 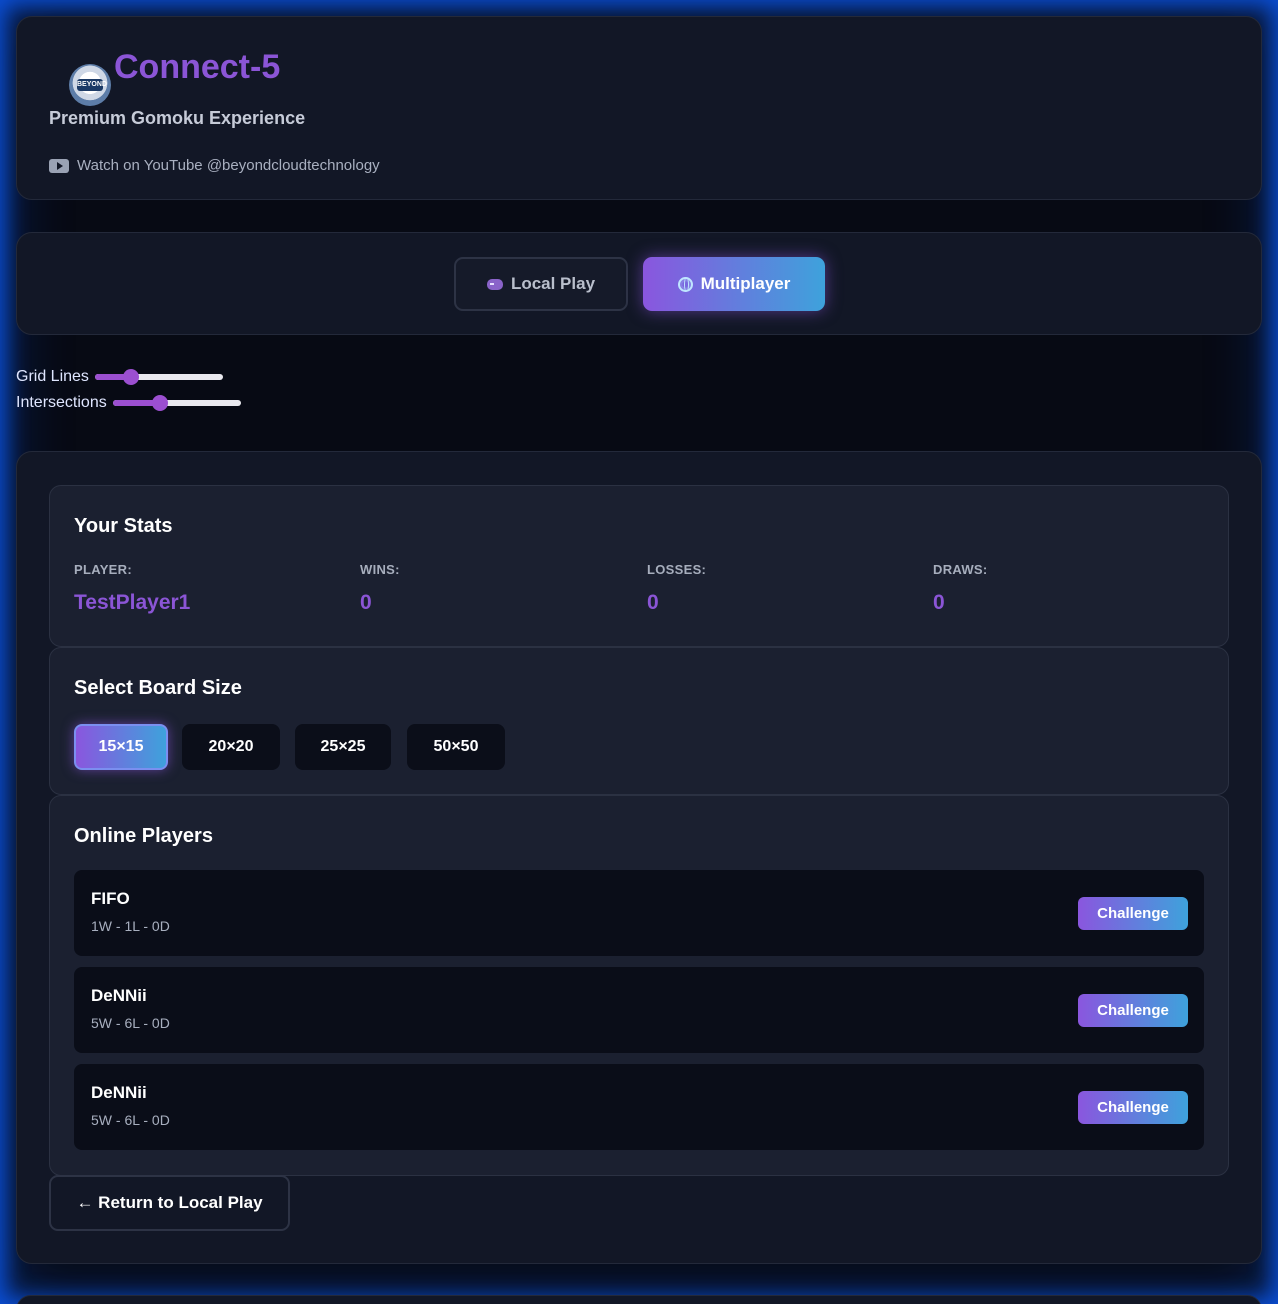 I want to click on logo-text: BEYOND, so click(x=92, y=85).